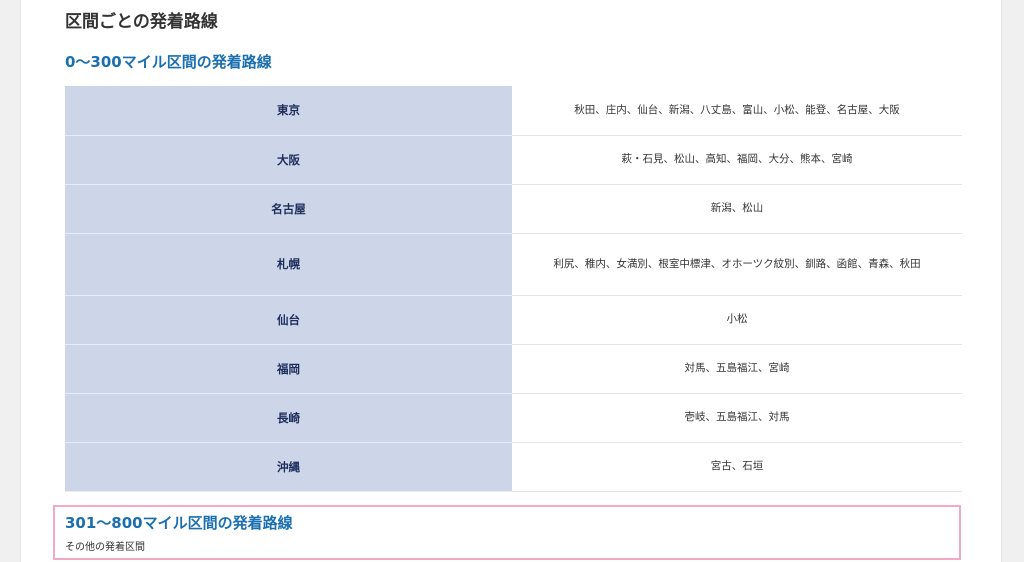  What do you see at coordinates (288, 264) in the screenshot?
I see `origin-cell: 札幌` at bounding box center [288, 264].